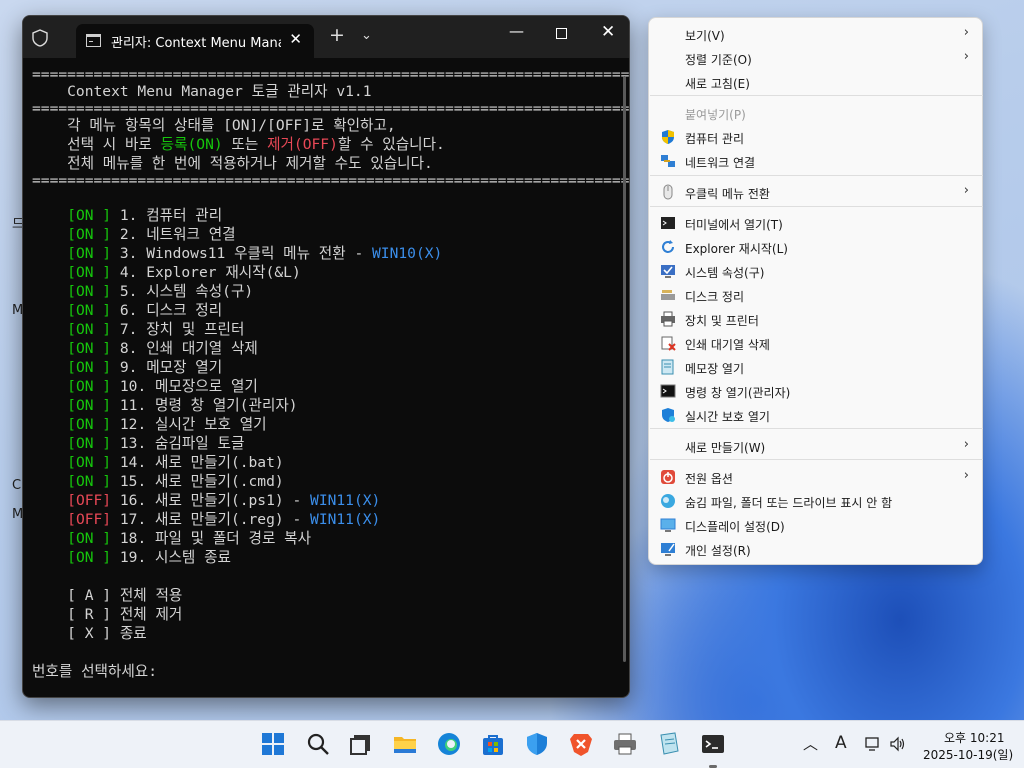 The width and height of the screenshot is (1024, 768). What do you see at coordinates (608, 32) in the screenshot?
I see `close-button: ✕` at bounding box center [608, 32].